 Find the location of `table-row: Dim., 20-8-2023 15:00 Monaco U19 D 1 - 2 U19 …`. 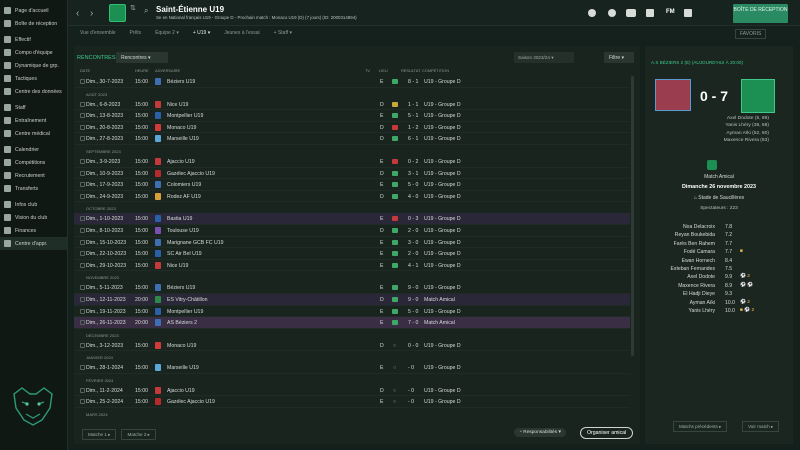

table-row: Dim., 20-8-2023 15:00 Monaco U19 D 1 - 2 U19 … is located at coordinates (352, 128).